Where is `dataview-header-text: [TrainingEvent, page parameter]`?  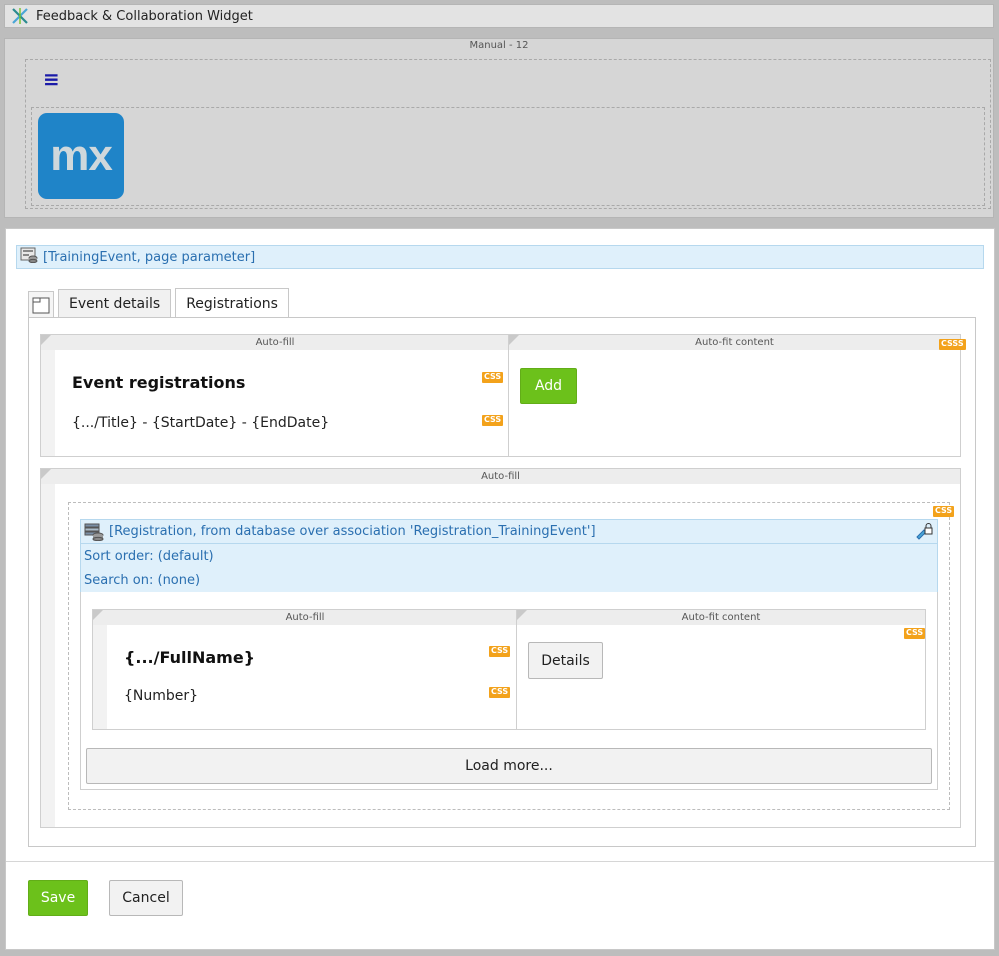
dataview-header-text: [TrainingEvent, page parameter] is located at coordinates (149, 257).